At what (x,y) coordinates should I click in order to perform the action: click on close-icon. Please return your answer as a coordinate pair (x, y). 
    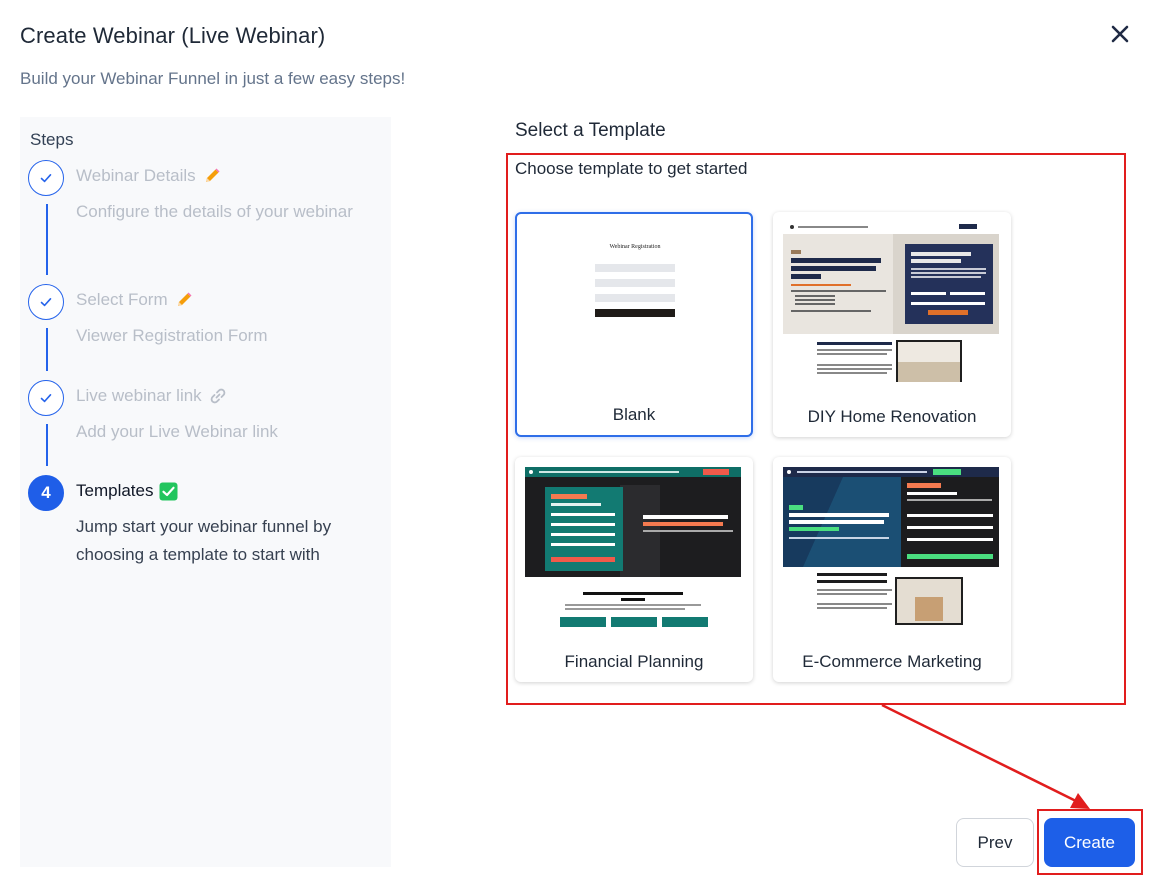
    Looking at the image, I should click on (1120, 34).